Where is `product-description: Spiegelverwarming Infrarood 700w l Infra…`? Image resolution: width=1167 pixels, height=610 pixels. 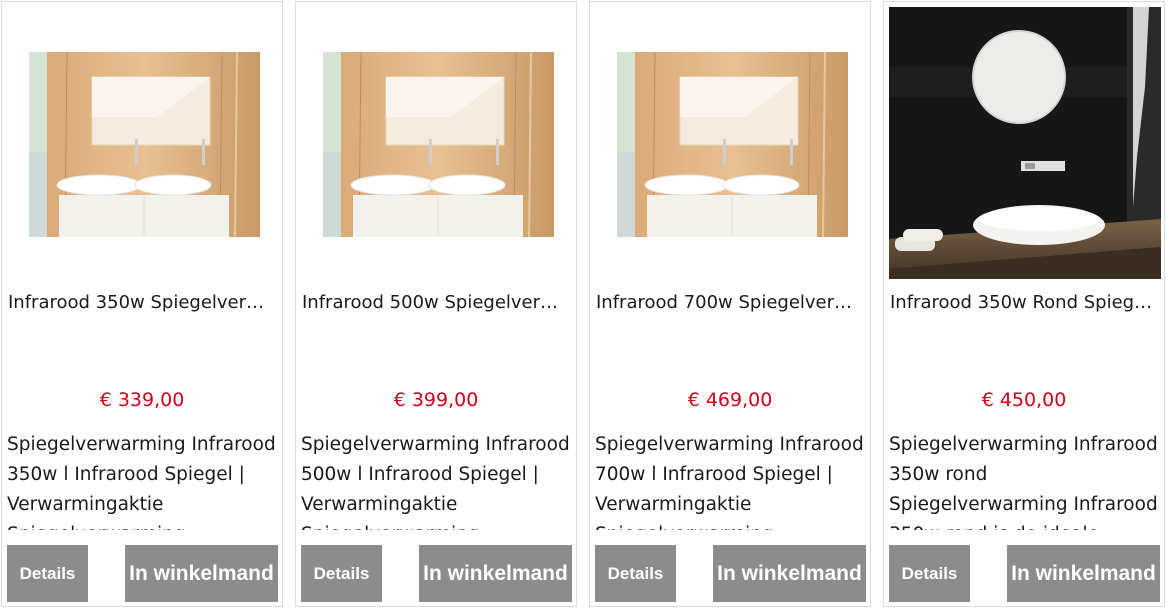
product-description: Spiegelverwarming Infrarood 700w l Infra… is located at coordinates (729, 482).